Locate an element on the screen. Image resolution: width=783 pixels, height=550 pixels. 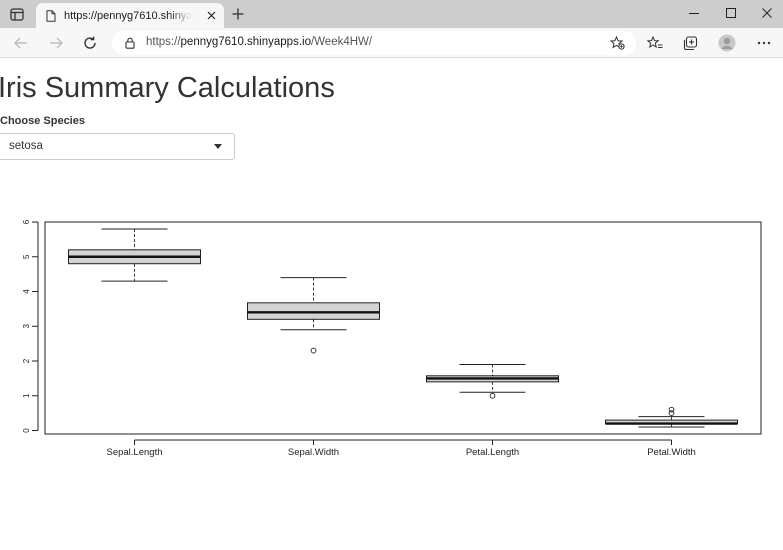
y-tick-label: 5 is located at coordinates (26, 256).